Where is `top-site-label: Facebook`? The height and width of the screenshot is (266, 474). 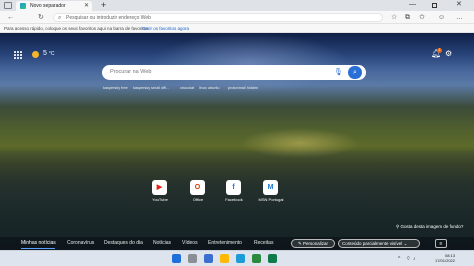 top-site-label: Facebook is located at coordinates (234, 199).